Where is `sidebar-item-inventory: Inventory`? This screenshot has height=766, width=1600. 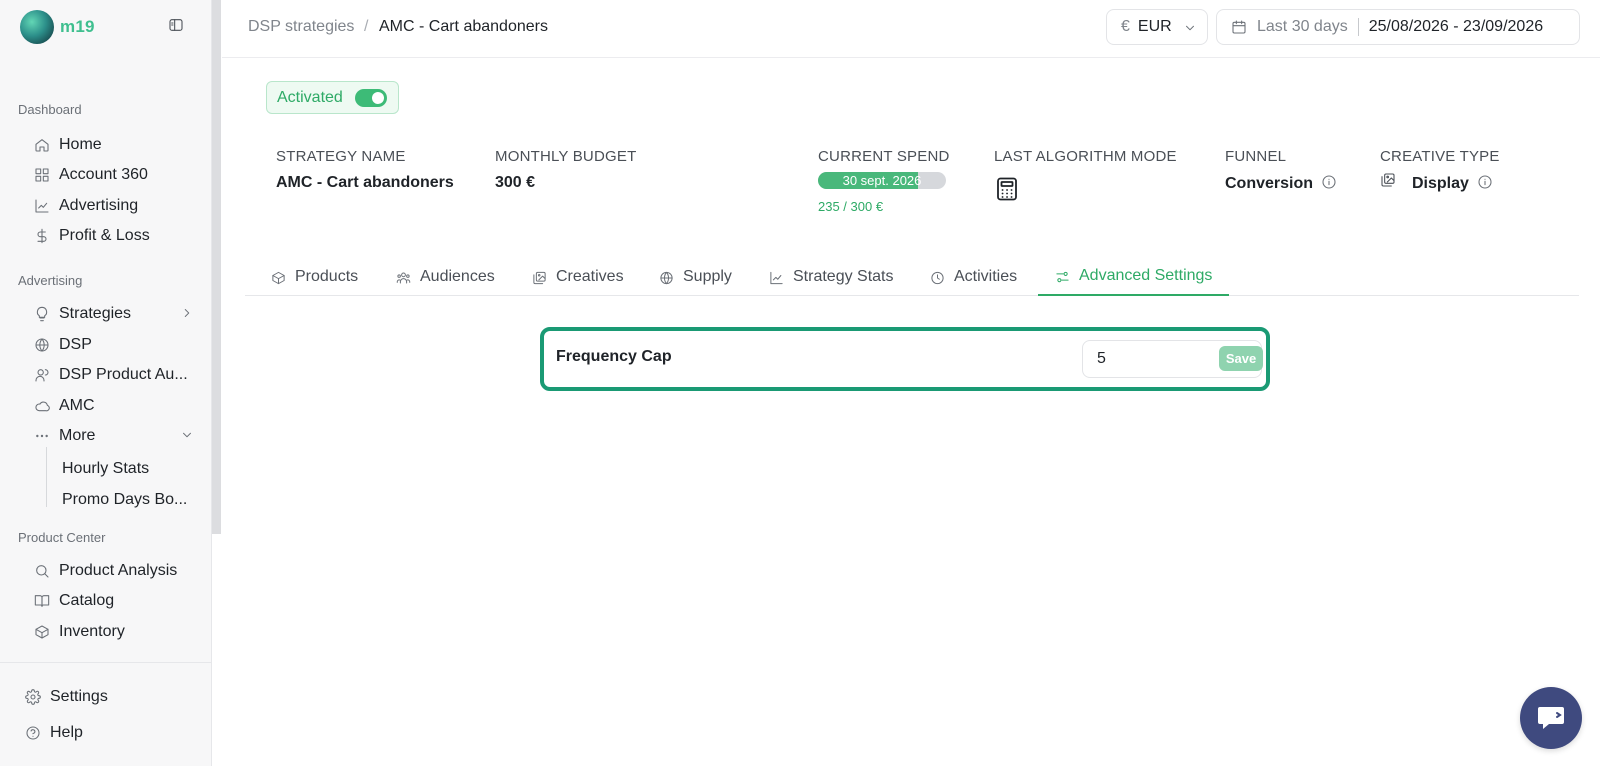 sidebar-item-inventory: Inventory is located at coordinates (114, 632).